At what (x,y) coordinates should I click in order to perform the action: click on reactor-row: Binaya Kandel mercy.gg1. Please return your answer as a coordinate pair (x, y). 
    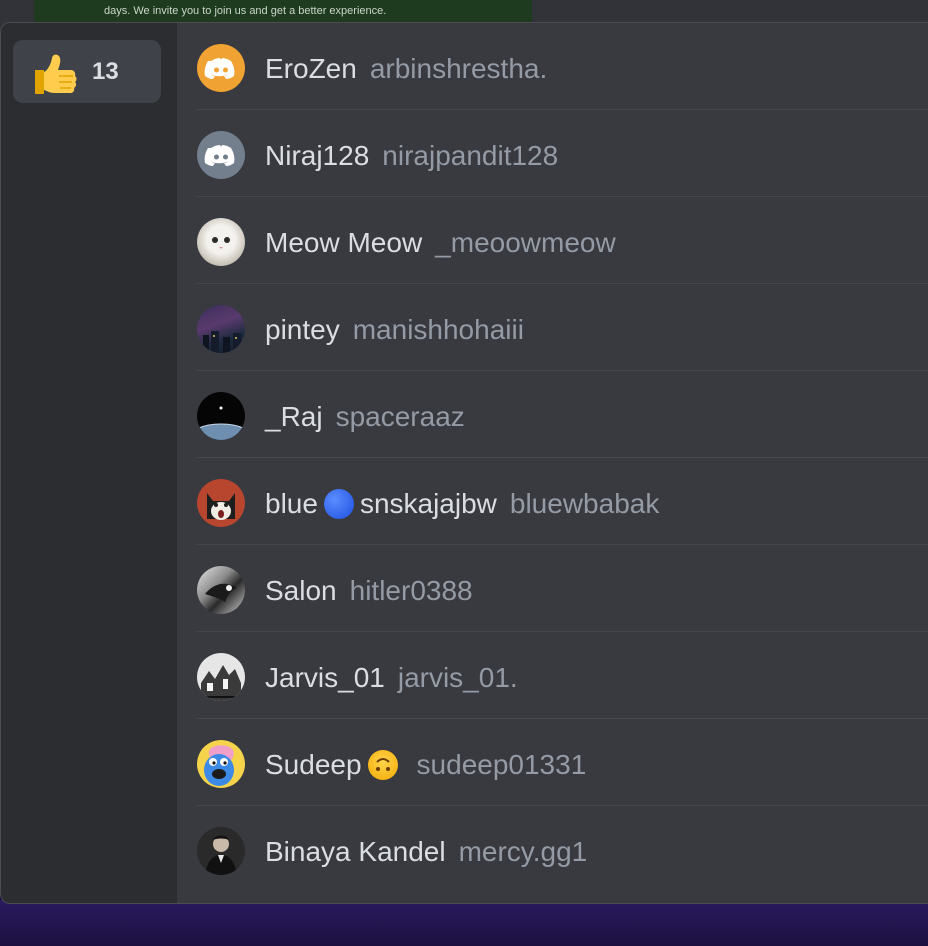
    Looking at the image, I should click on (562, 849).